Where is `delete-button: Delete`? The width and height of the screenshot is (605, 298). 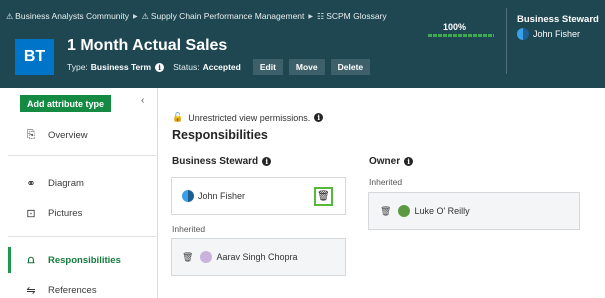
delete-button: Delete is located at coordinates (350, 67).